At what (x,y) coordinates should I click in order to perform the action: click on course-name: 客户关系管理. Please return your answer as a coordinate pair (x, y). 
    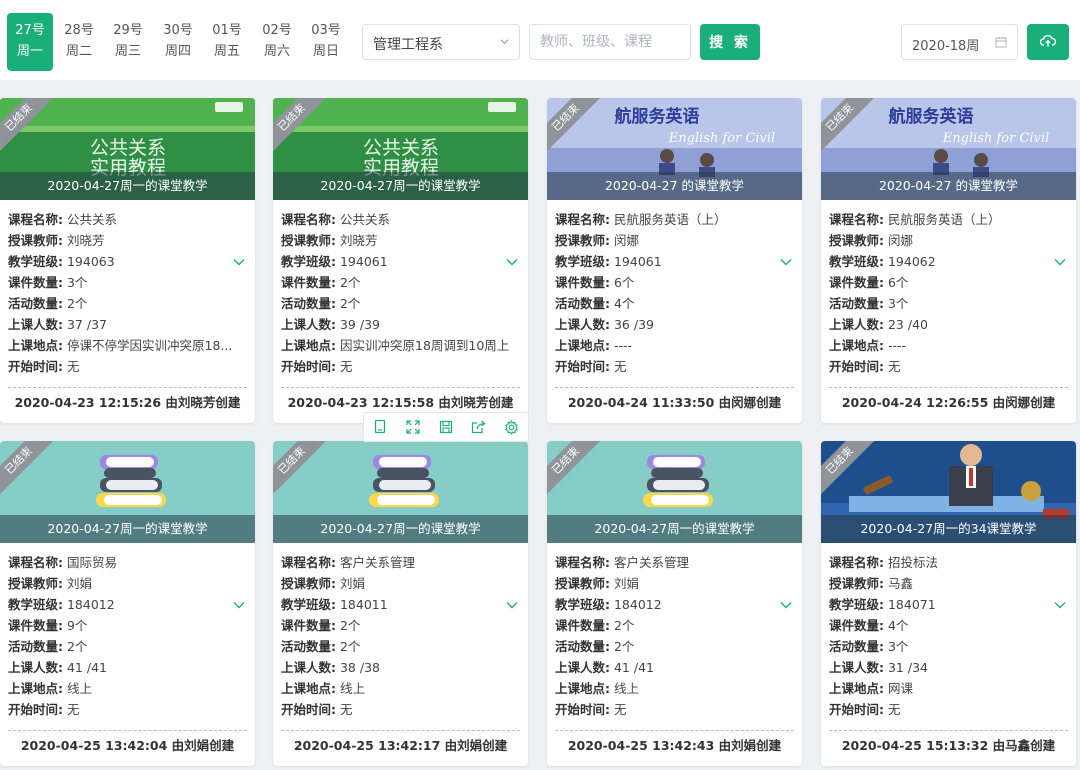
    Looking at the image, I should click on (377, 562).